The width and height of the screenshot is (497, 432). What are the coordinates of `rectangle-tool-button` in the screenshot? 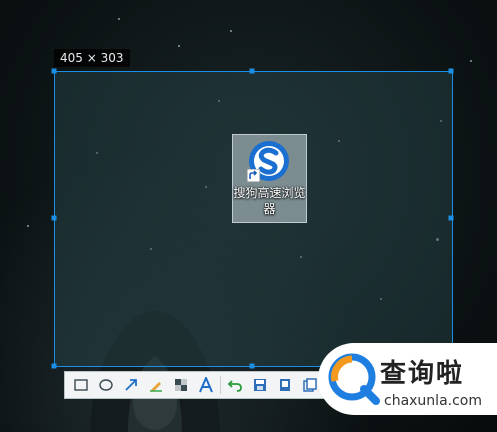 It's located at (80, 385).